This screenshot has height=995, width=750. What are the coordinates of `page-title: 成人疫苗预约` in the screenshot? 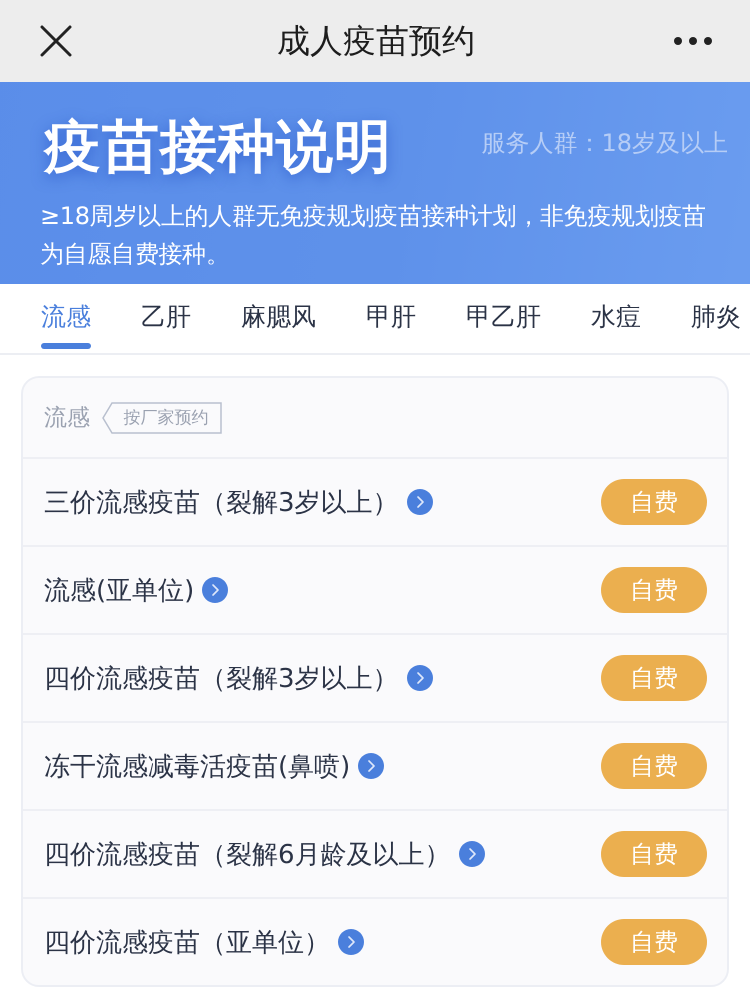 It's located at (376, 41).